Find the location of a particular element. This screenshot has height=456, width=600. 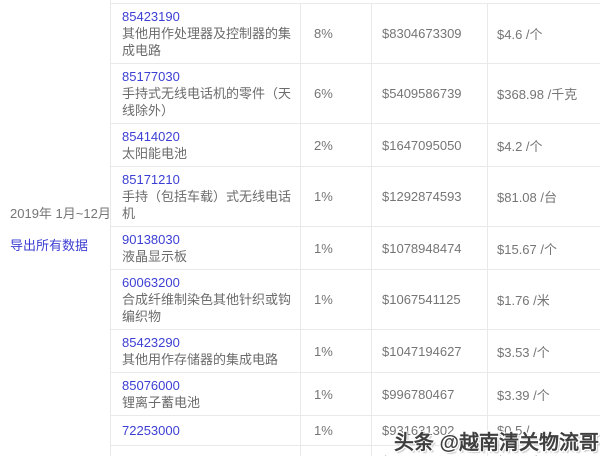

period-label: 2019年 1月~12月 is located at coordinates (60, 213).